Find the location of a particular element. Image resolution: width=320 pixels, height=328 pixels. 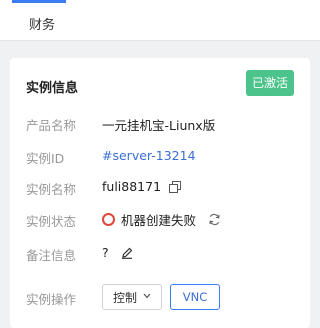

instance-status-row: 机器创建失败 is located at coordinates (161, 219).